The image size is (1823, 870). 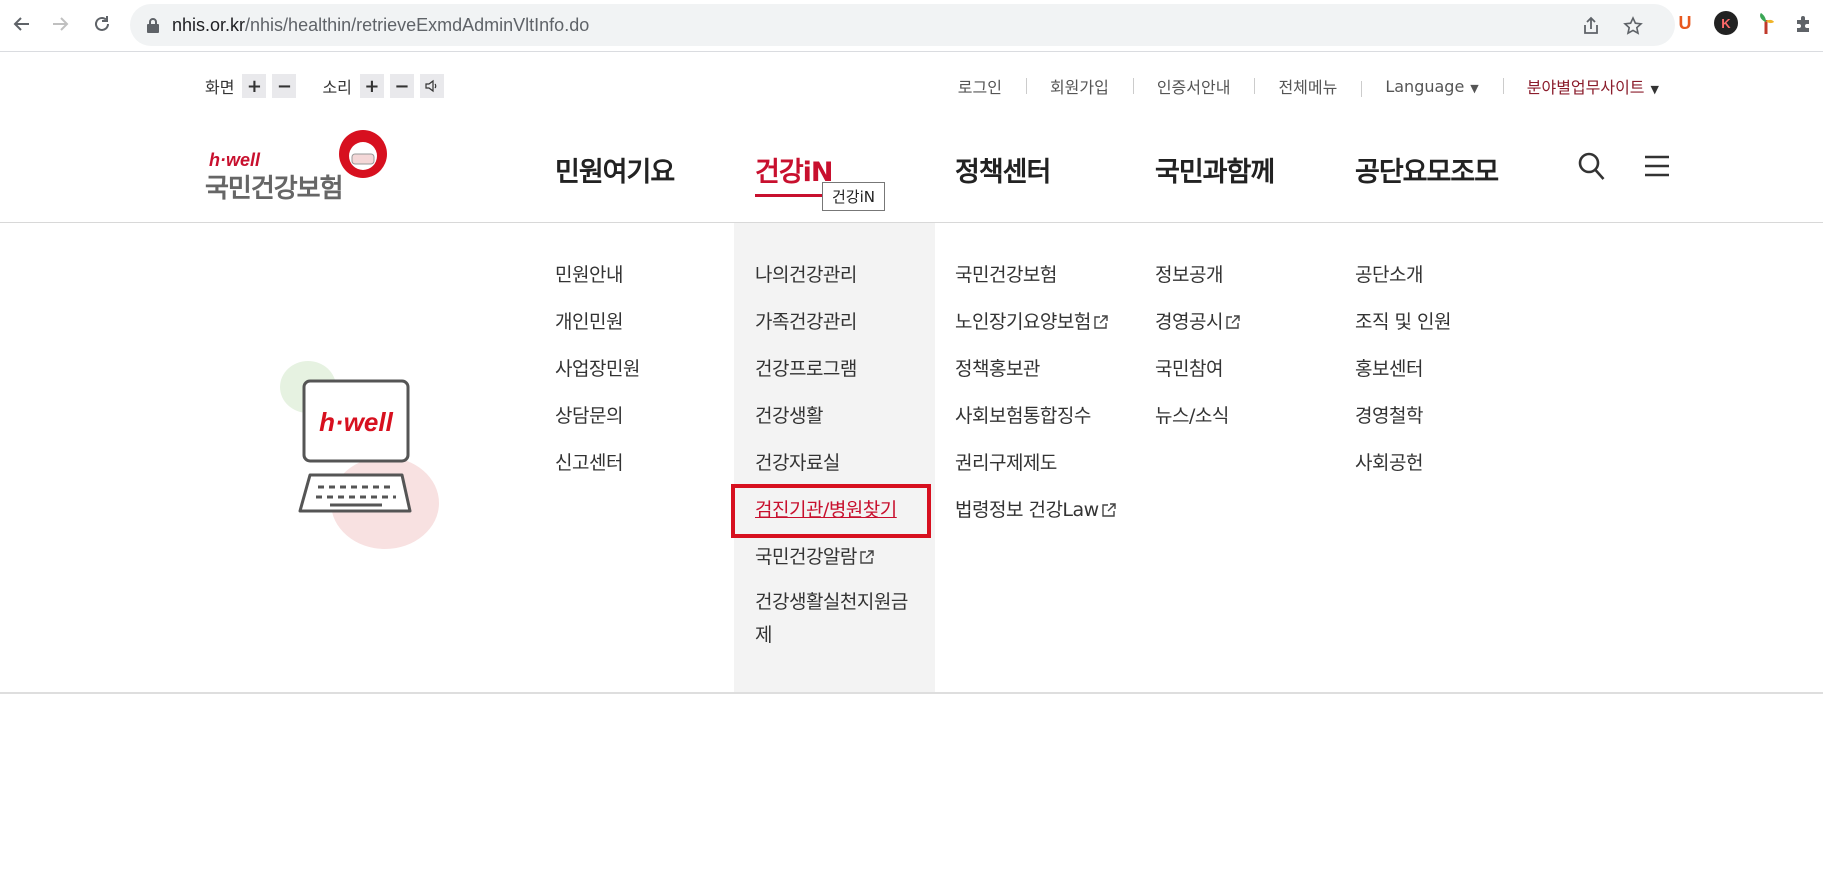 I want to click on menu-item: 신고센터, so click(x=597, y=473).